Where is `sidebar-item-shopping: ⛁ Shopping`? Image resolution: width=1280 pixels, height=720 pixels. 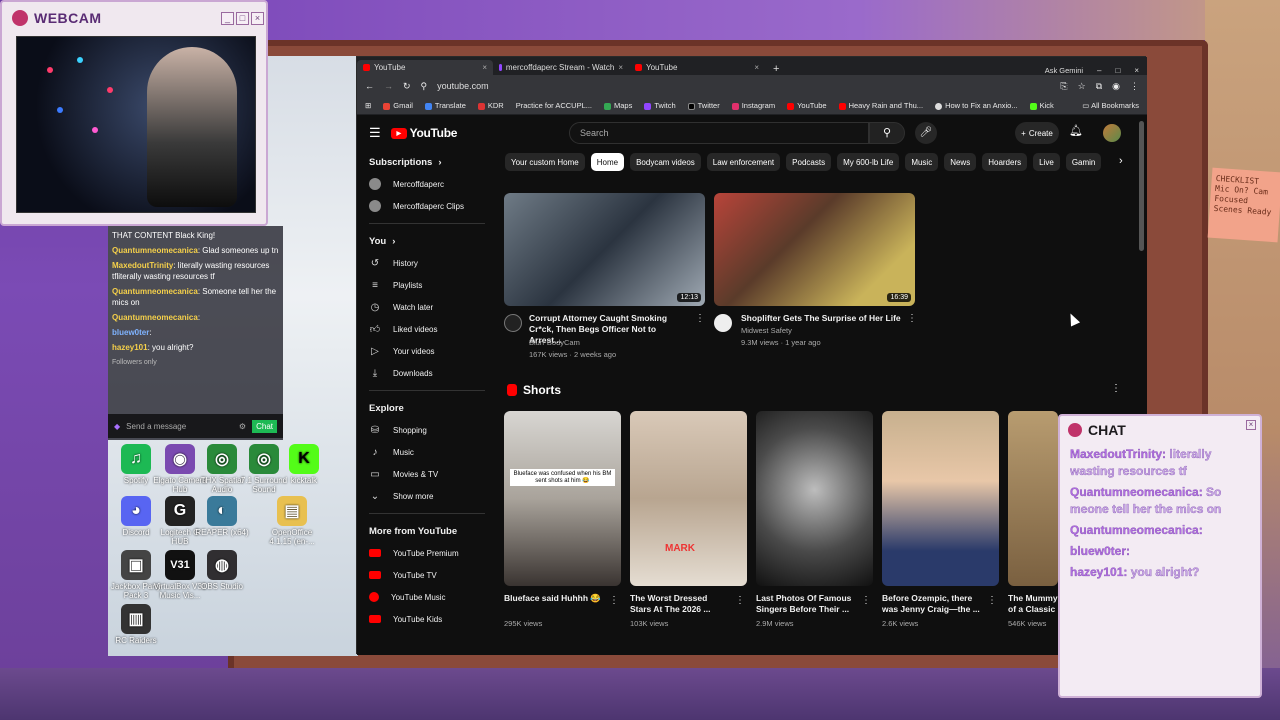 sidebar-item-shopping: ⛁ Shopping is located at coordinates (427, 430).